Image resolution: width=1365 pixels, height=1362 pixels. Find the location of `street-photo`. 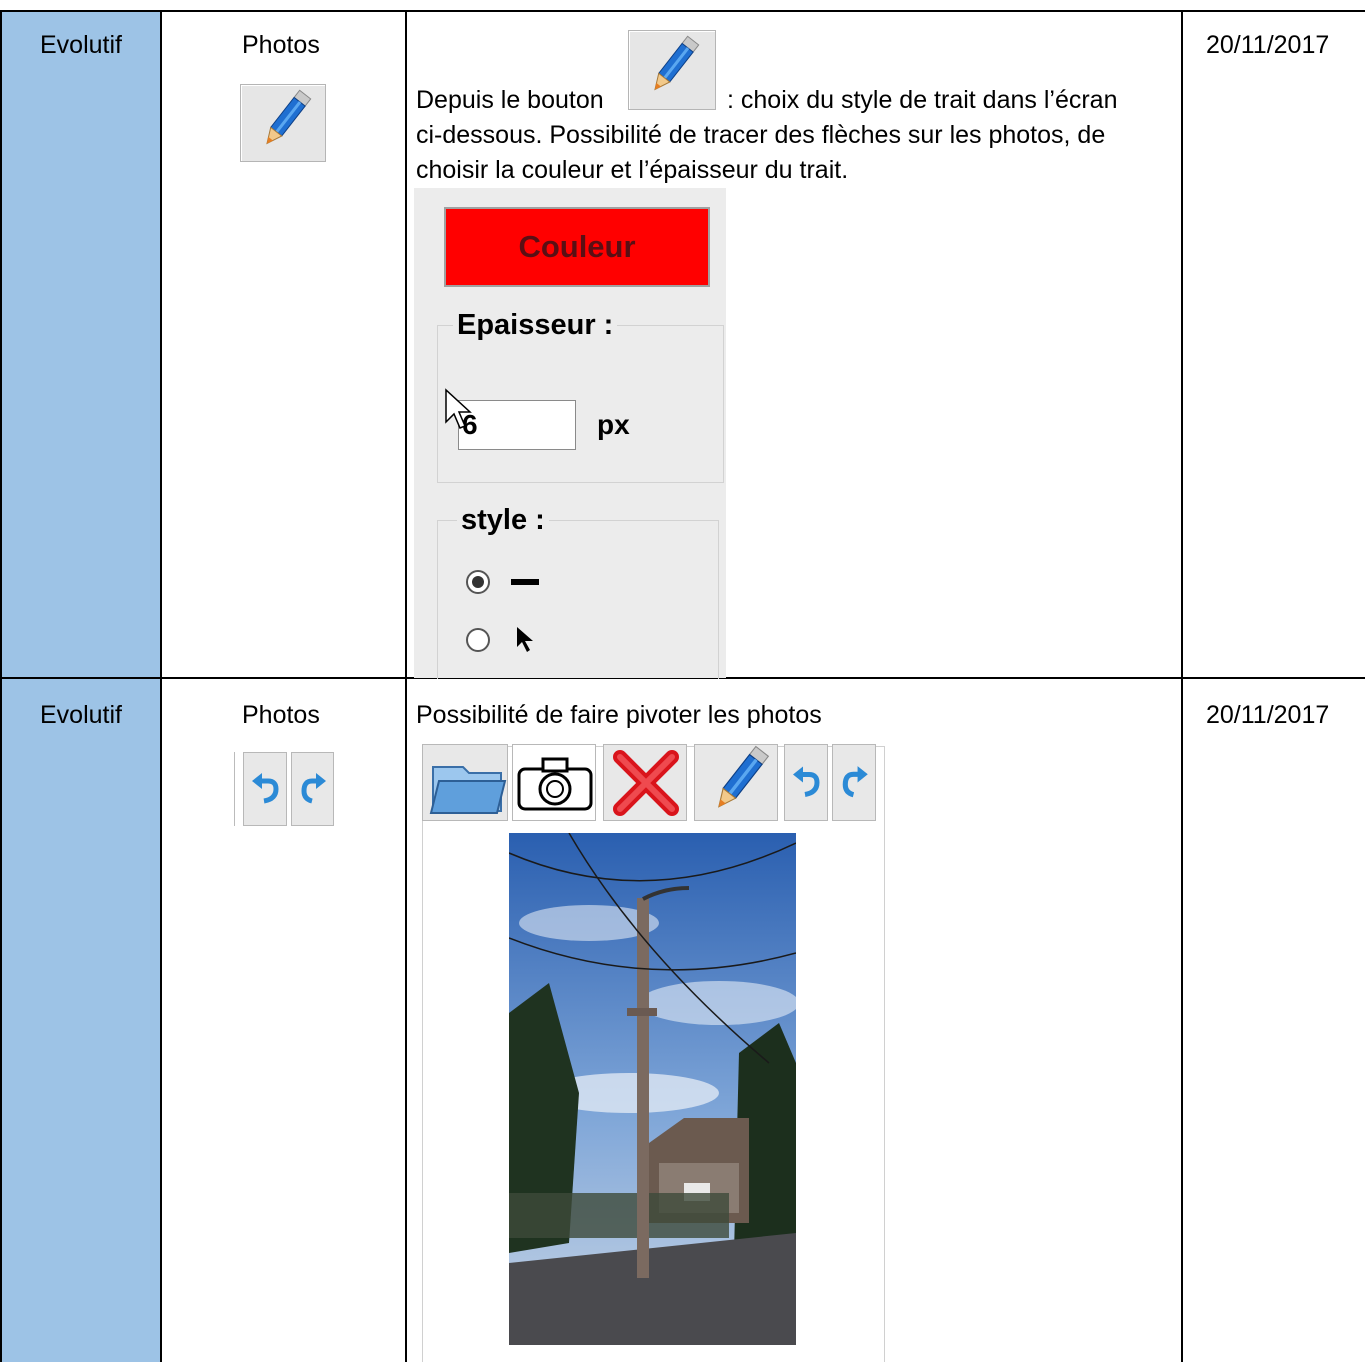

street-photo is located at coordinates (652, 1089).